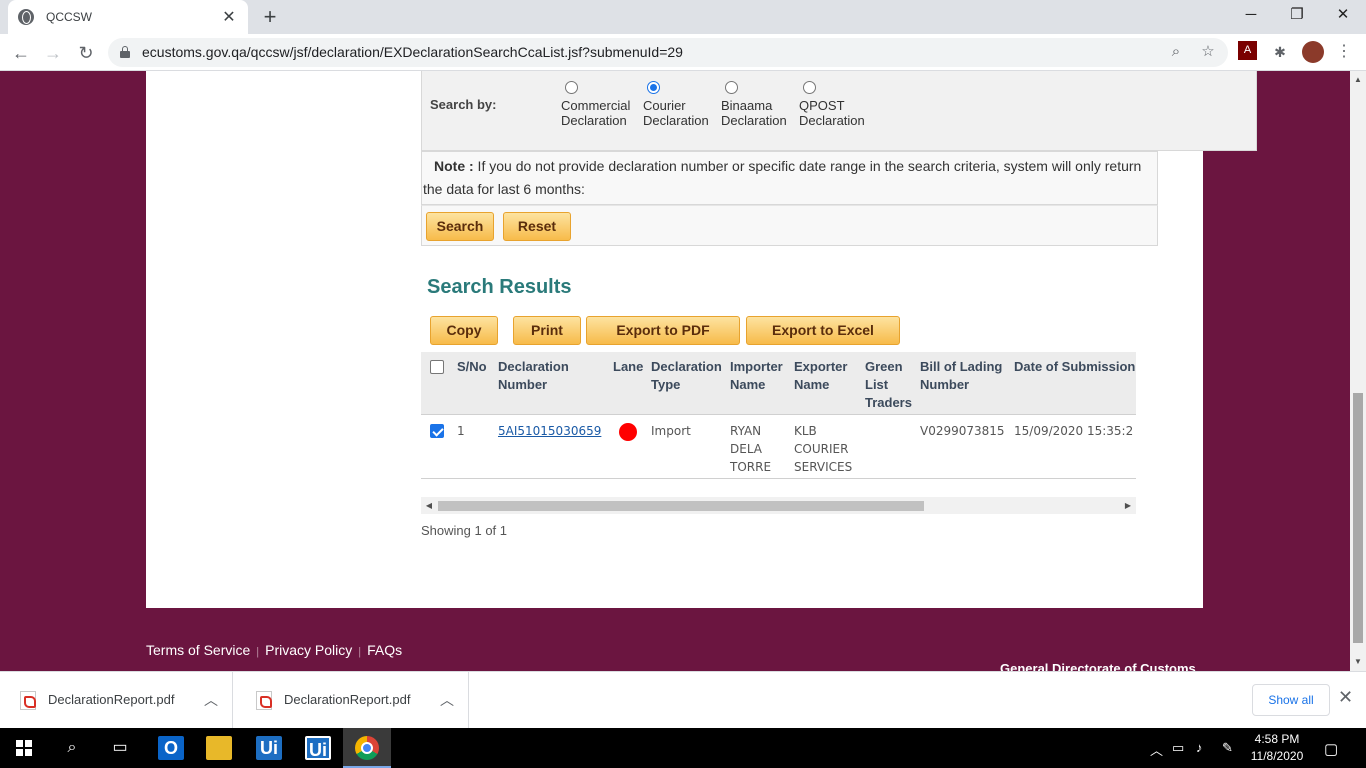 This screenshot has height=768, width=1366. Describe the element at coordinates (53, 53) in the screenshot. I see `forward-icon: →` at that location.